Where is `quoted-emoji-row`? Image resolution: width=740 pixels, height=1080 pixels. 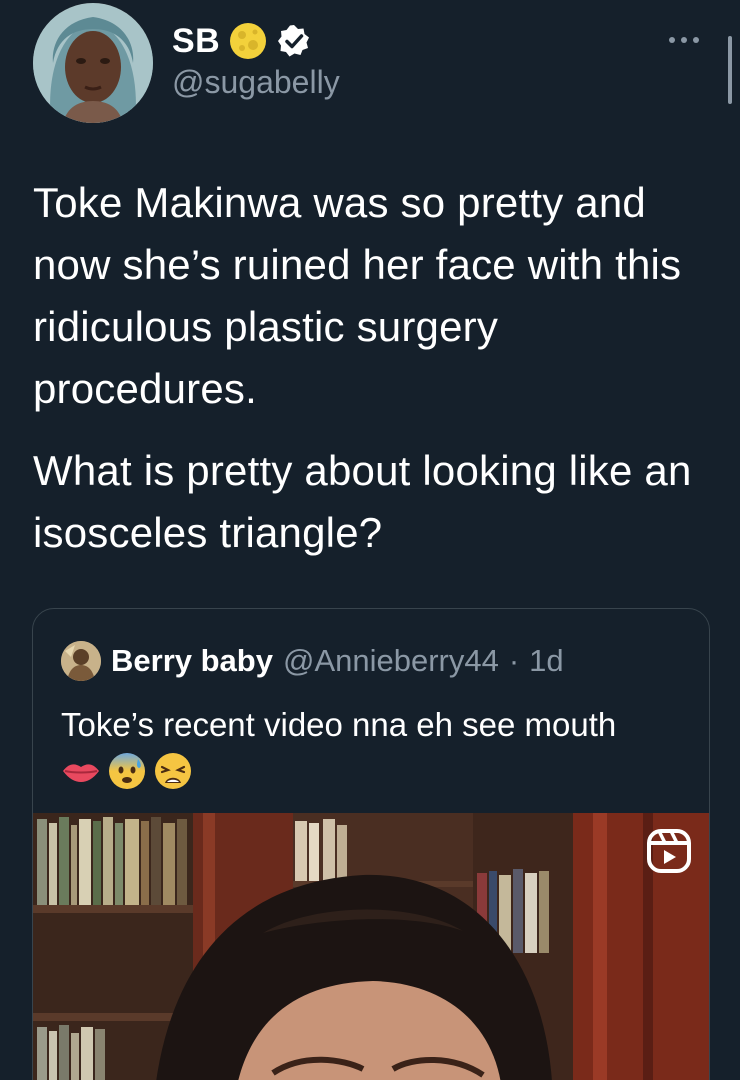
quoted-emoji-row is located at coordinates (127, 771).